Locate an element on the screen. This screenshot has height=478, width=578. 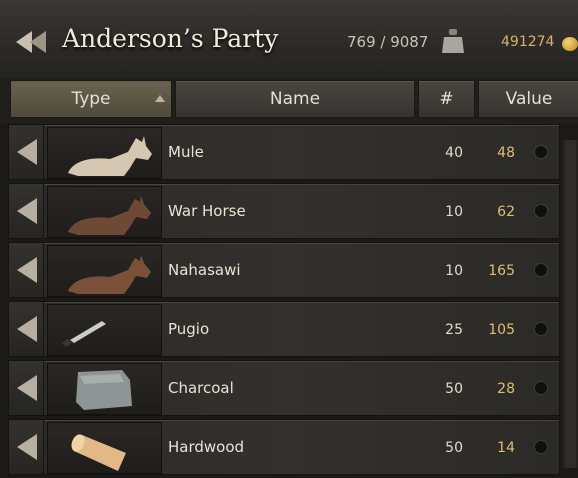
item-name: Nahasawi is located at coordinates (204, 270).